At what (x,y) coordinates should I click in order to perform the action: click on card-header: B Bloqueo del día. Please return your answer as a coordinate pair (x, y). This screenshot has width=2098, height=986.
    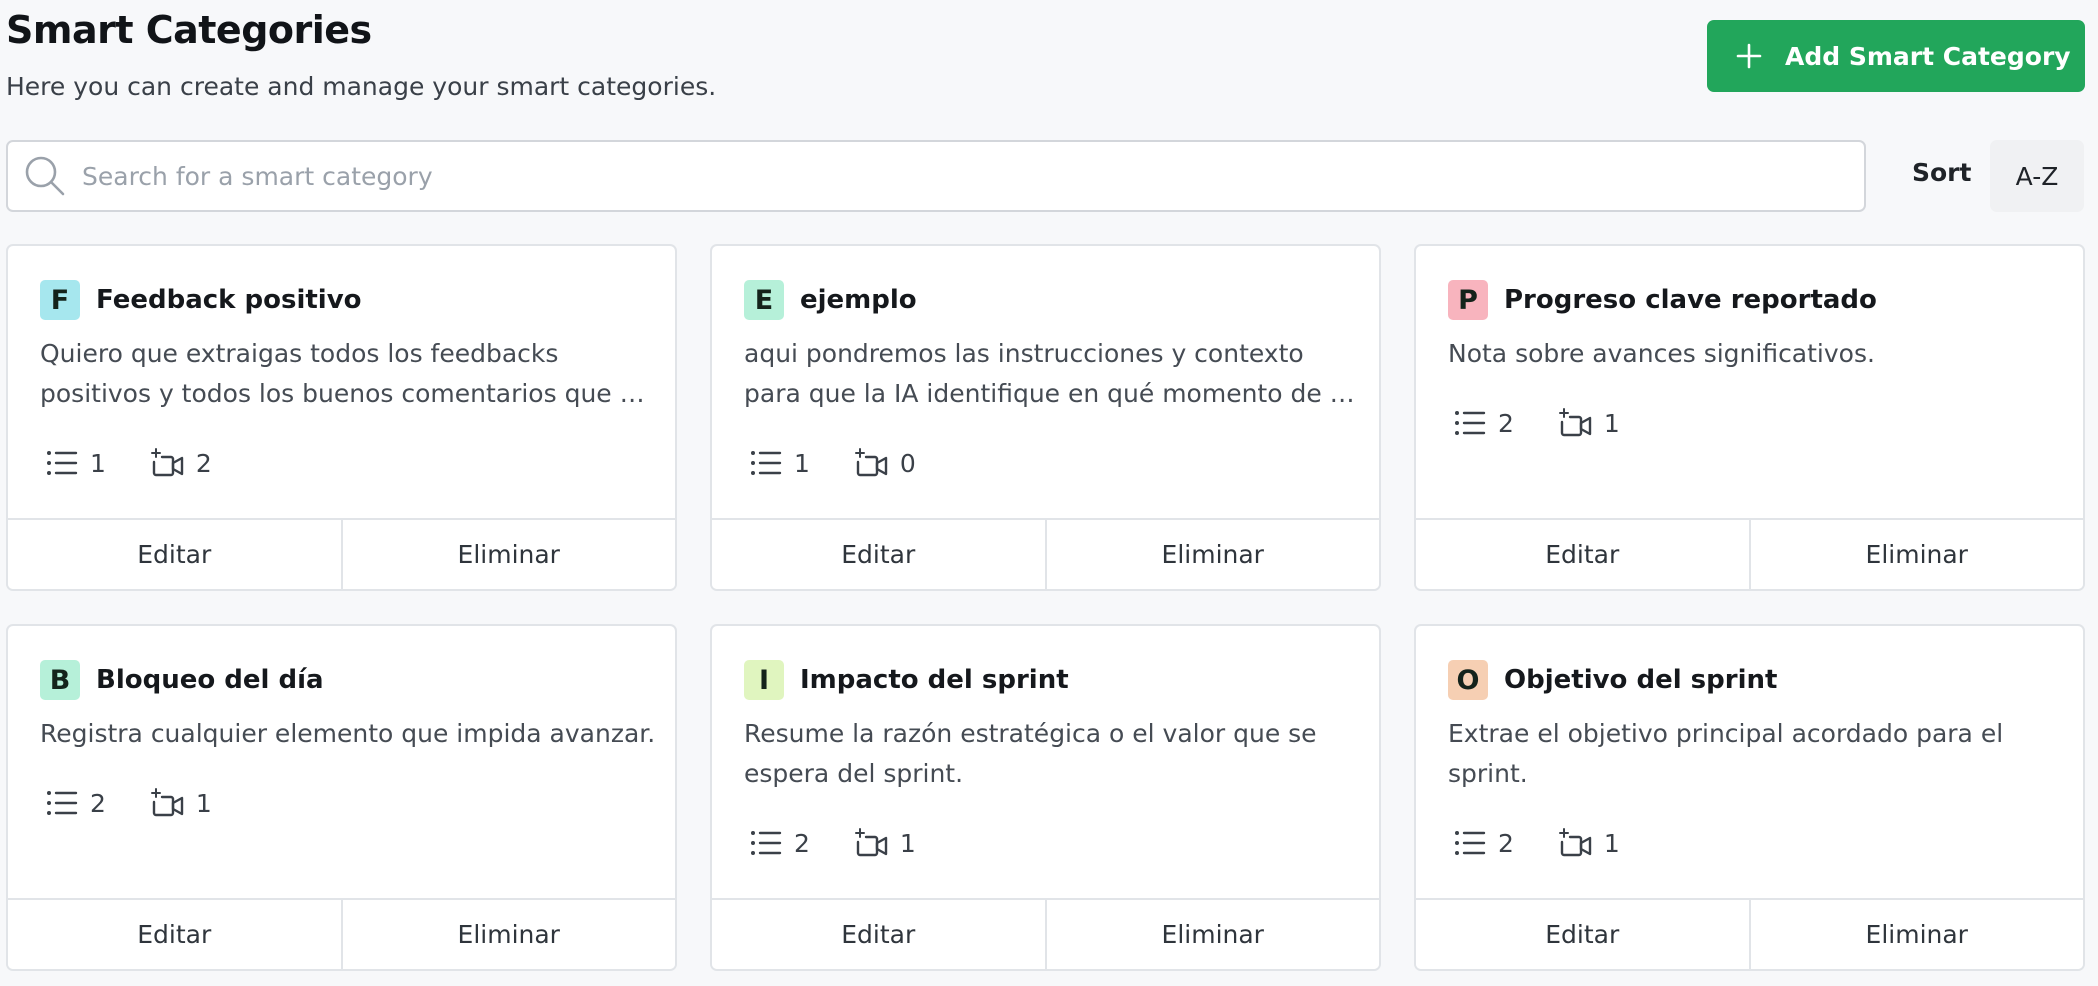
    Looking at the image, I should click on (182, 680).